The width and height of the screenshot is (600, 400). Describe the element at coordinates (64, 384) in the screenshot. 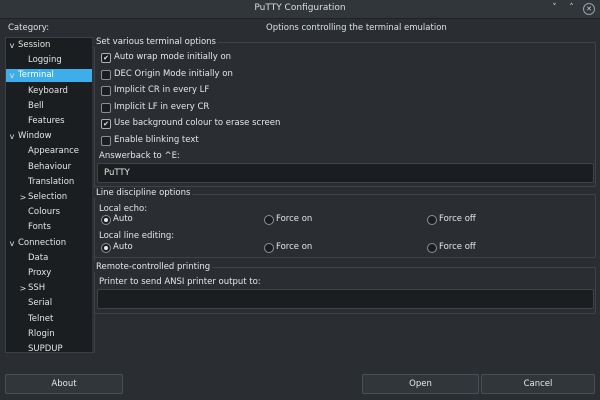

I see `about-button: About` at that location.